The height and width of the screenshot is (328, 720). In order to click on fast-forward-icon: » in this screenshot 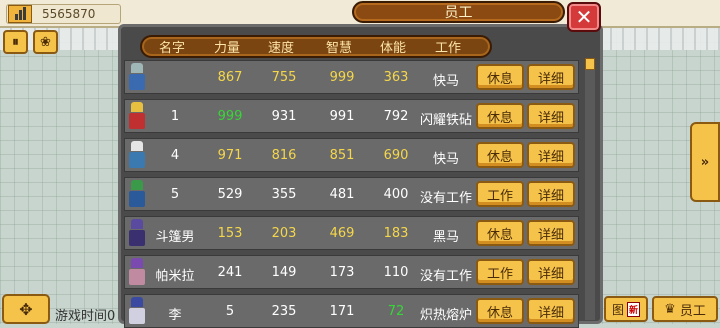, I will do `click(705, 162)`.